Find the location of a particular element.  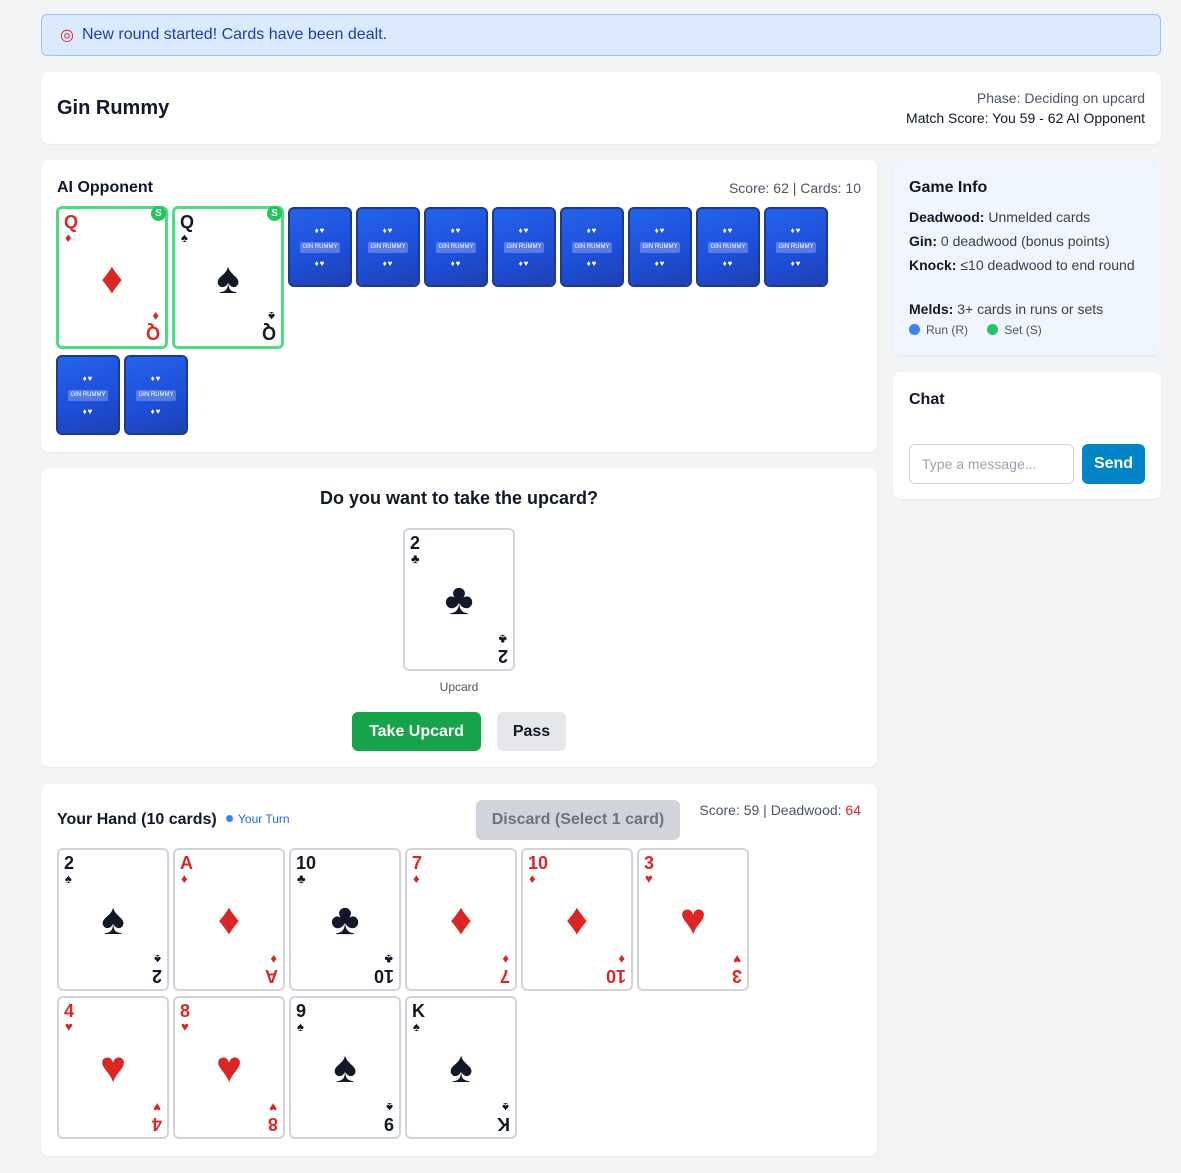

card-corner-rotated: 10 ♦ is located at coordinates (616, 969).